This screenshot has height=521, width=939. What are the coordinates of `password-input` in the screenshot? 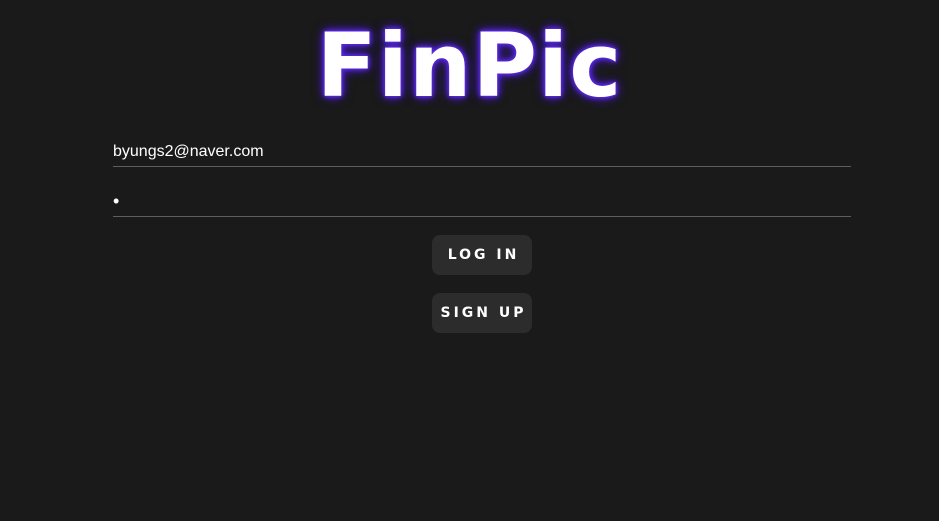 It's located at (482, 201).